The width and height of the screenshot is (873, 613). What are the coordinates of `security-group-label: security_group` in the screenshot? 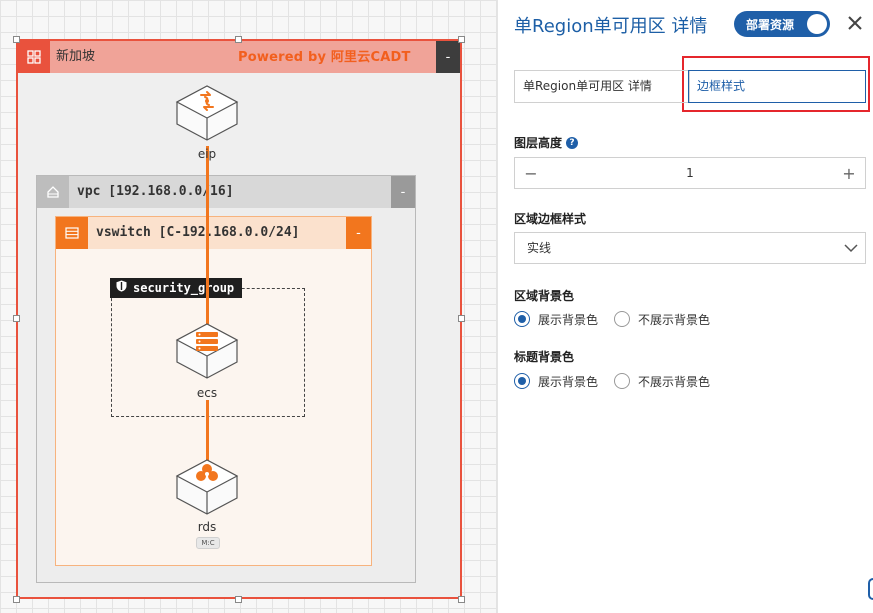 It's located at (176, 288).